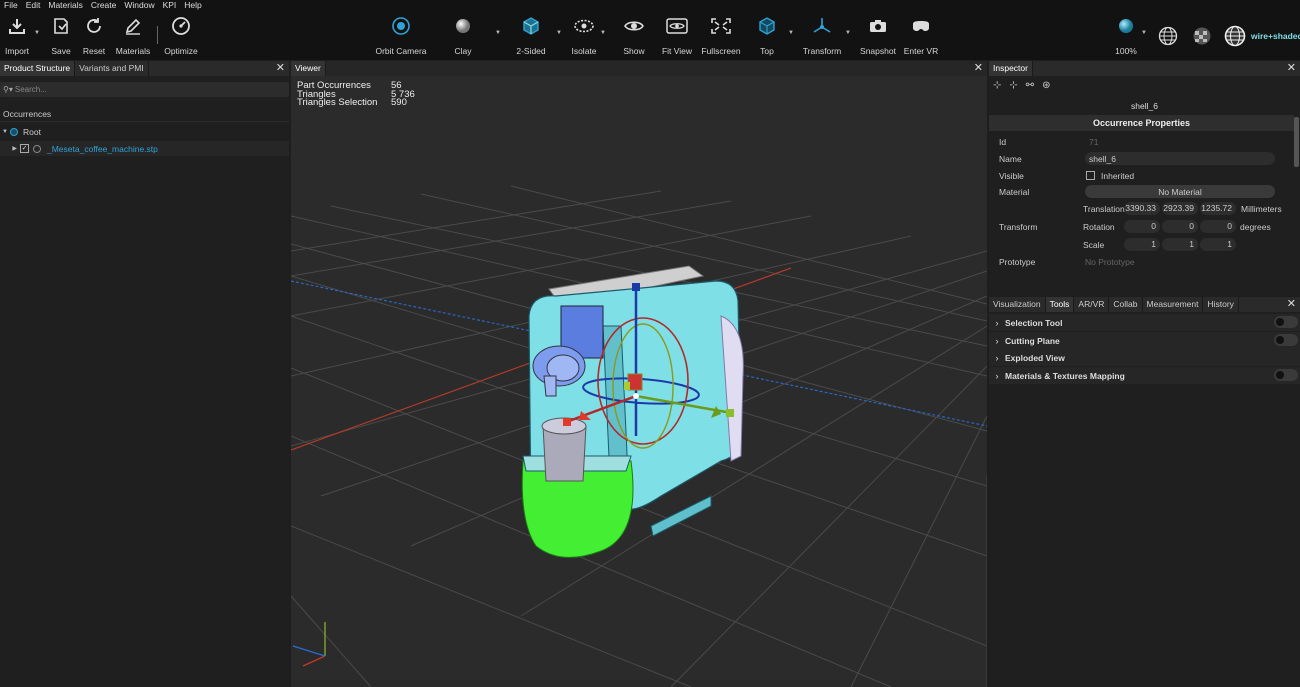 This screenshot has width=1300, height=687. What do you see at coordinates (1235, 37) in the screenshot?
I see `wire-shaded-globe-icon` at bounding box center [1235, 37].